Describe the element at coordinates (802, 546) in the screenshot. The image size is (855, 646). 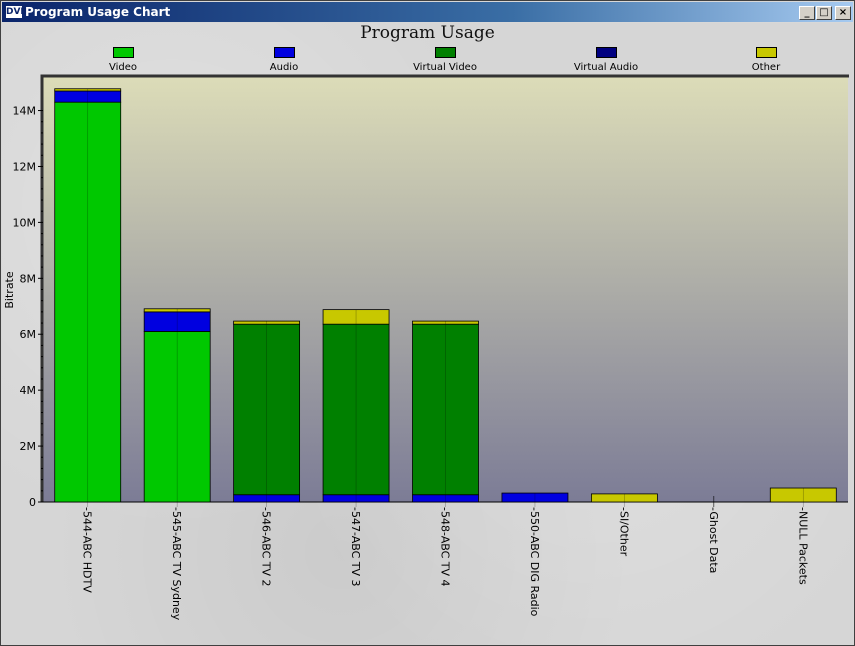
I see `x-category-label: -NULL Packets` at that location.